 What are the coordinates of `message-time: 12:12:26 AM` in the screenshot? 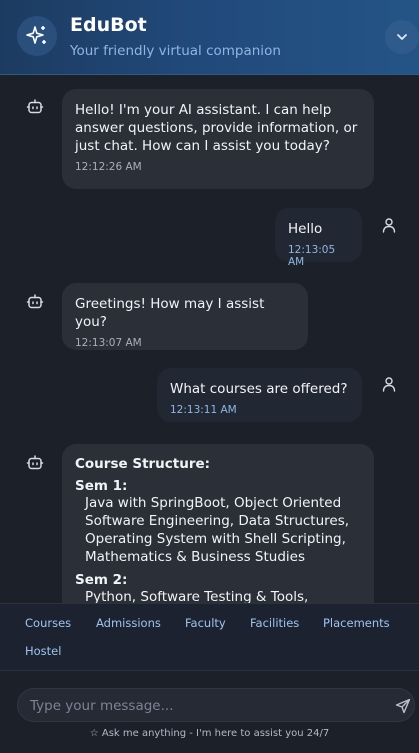 It's located at (108, 167).